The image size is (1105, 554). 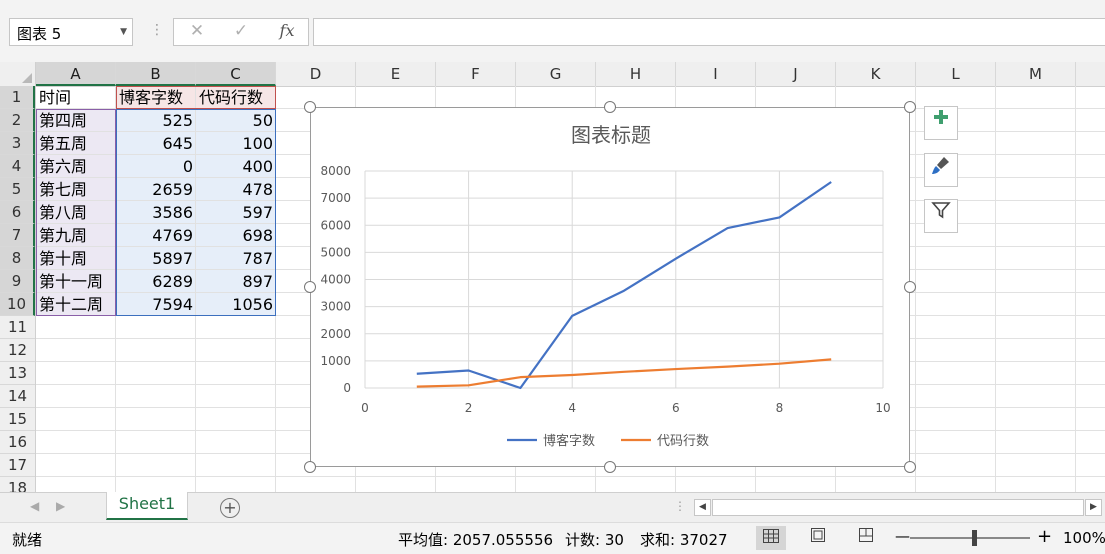 I want to click on insert-function-button: fx, so click(x=287, y=32).